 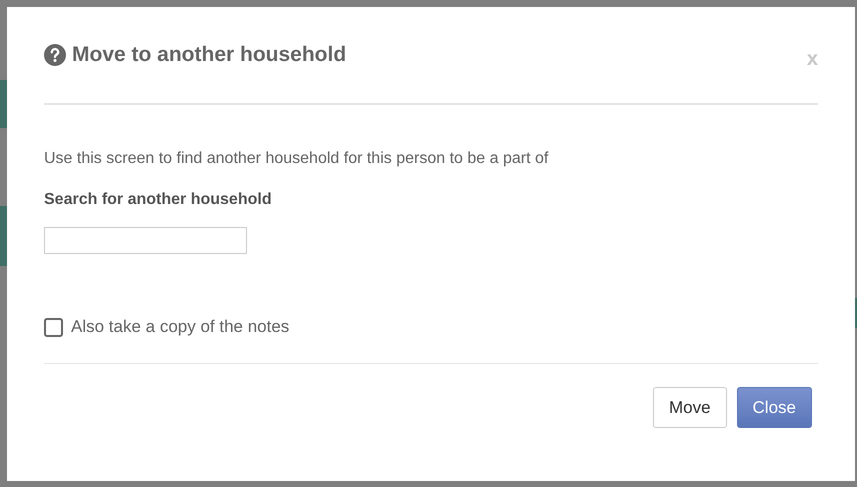 What do you see at coordinates (158, 200) in the screenshot?
I see `search-label: Search for another household` at bounding box center [158, 200].